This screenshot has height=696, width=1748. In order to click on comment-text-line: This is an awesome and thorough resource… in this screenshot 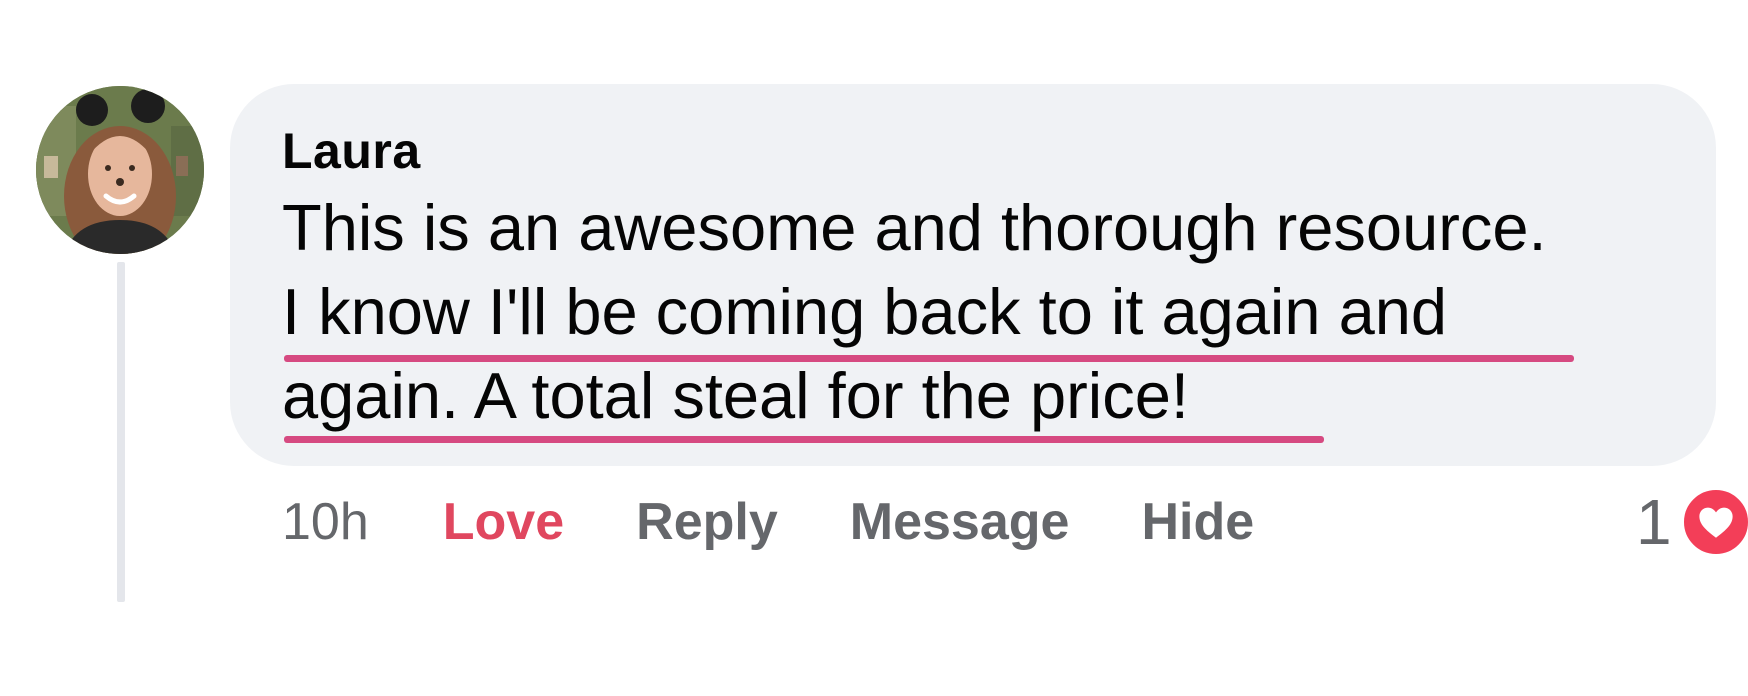, I will do `click(914, 227)`.